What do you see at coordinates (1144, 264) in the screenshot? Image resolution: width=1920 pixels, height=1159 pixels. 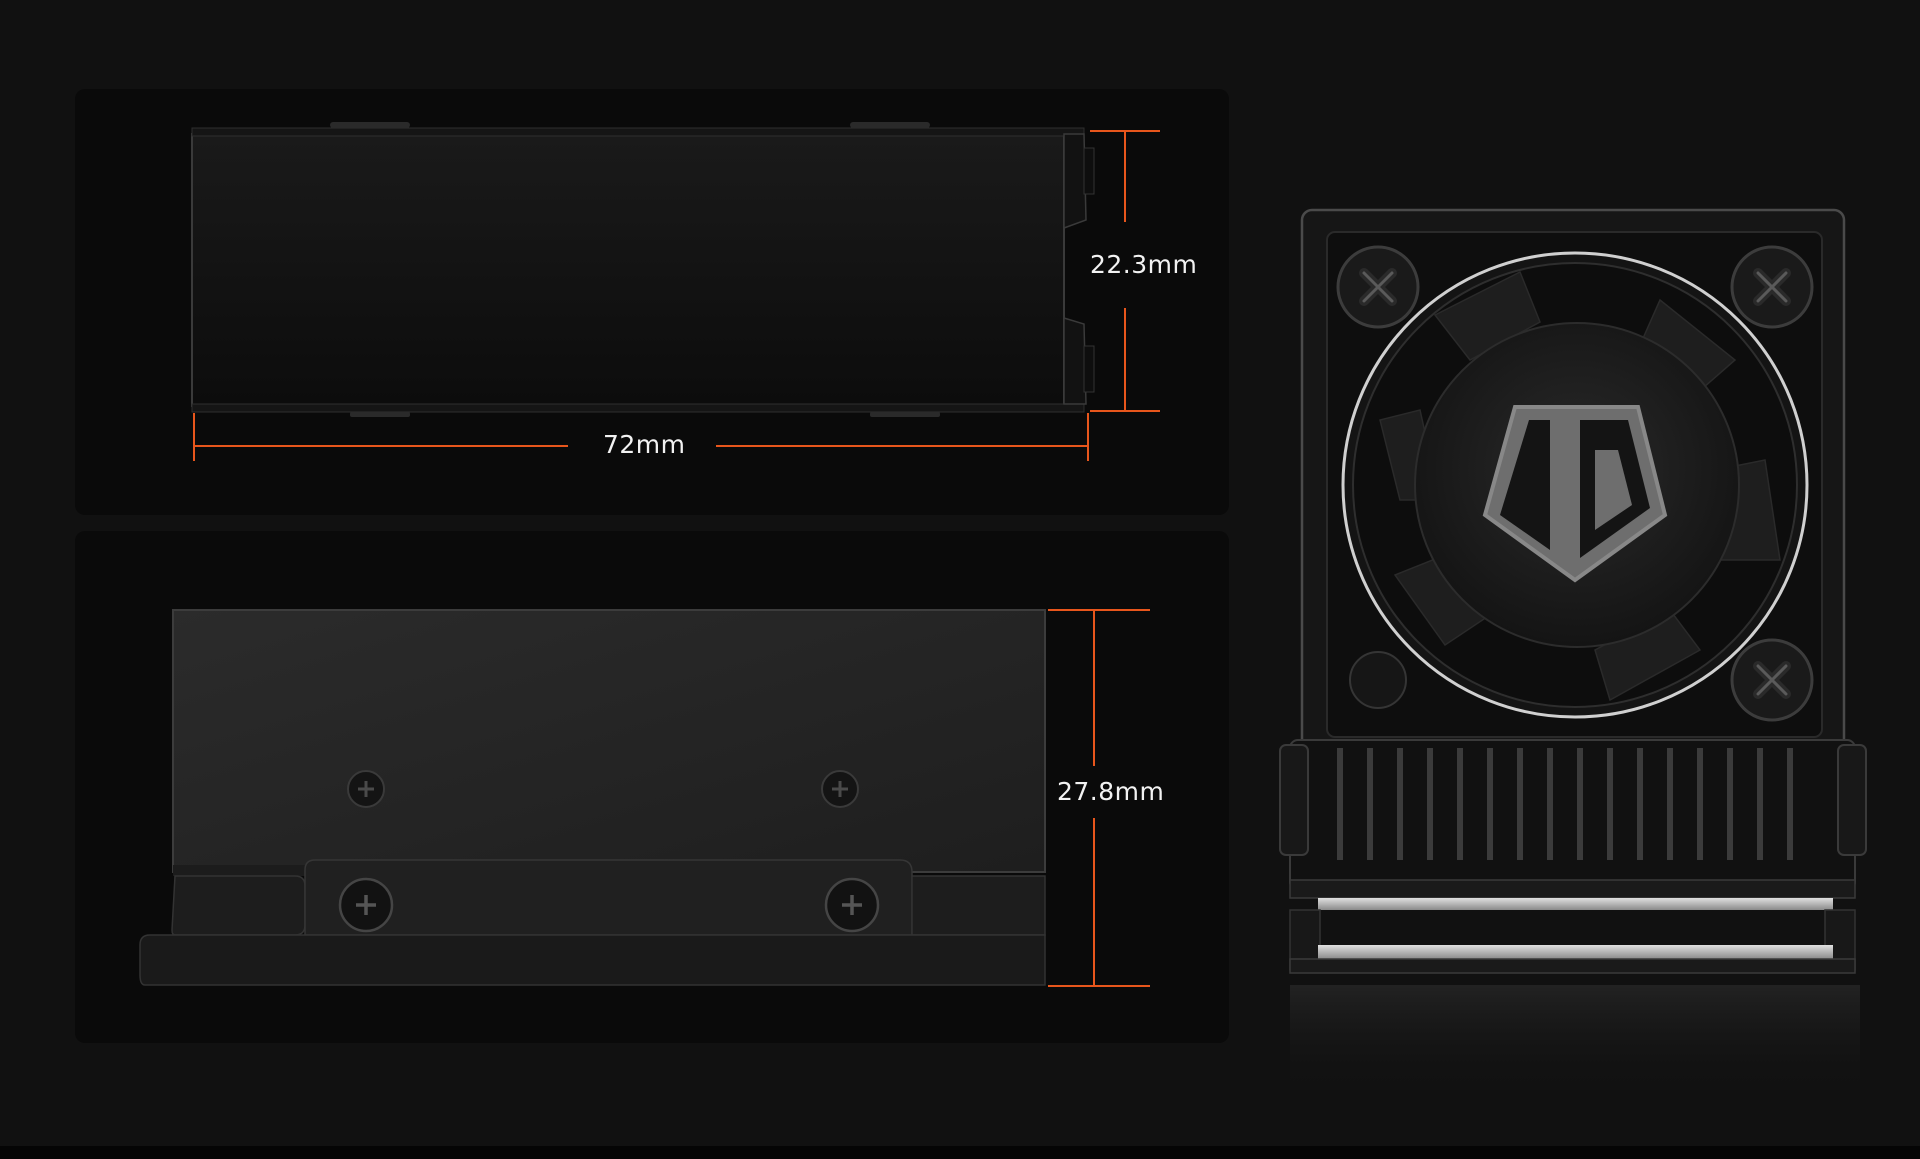 I see `dimension-height-top: 22.3mm` at bounding box center [1144, 264].